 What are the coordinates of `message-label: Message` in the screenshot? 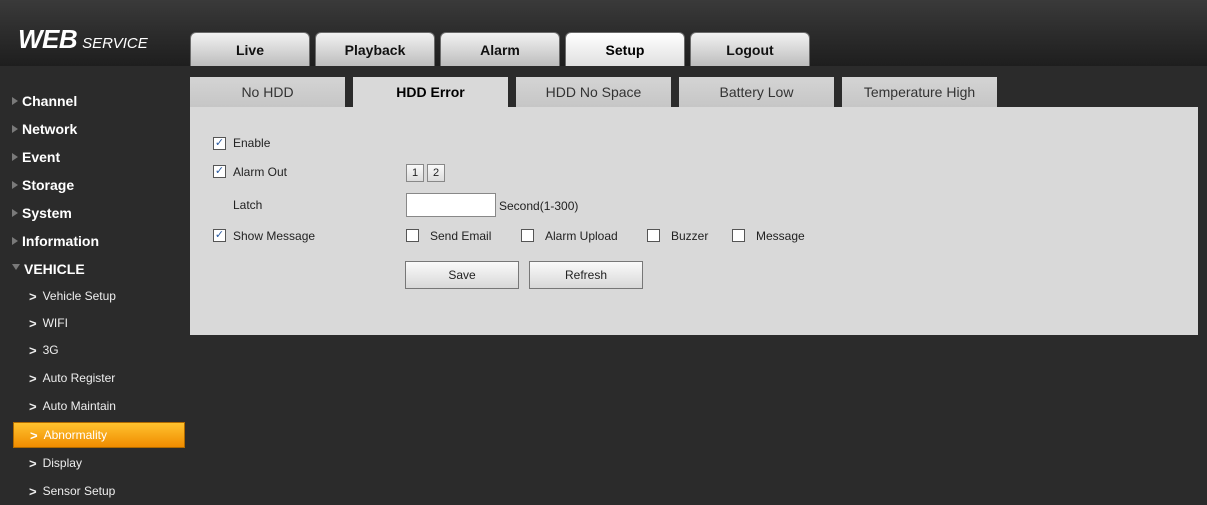 It's located at (780, 236).